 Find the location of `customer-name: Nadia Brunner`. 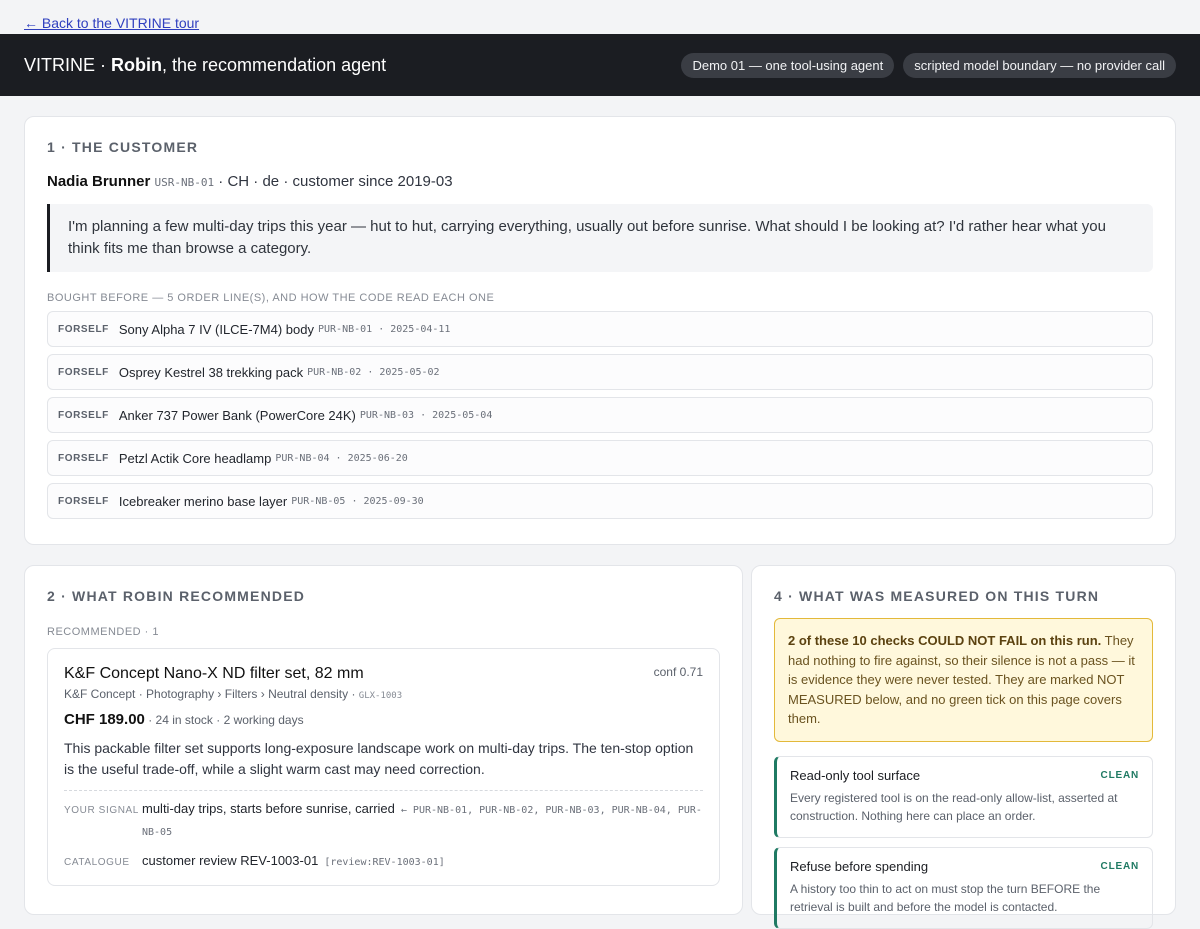

customer-name: Nadia Brunner is located at coordinates (99, 181).